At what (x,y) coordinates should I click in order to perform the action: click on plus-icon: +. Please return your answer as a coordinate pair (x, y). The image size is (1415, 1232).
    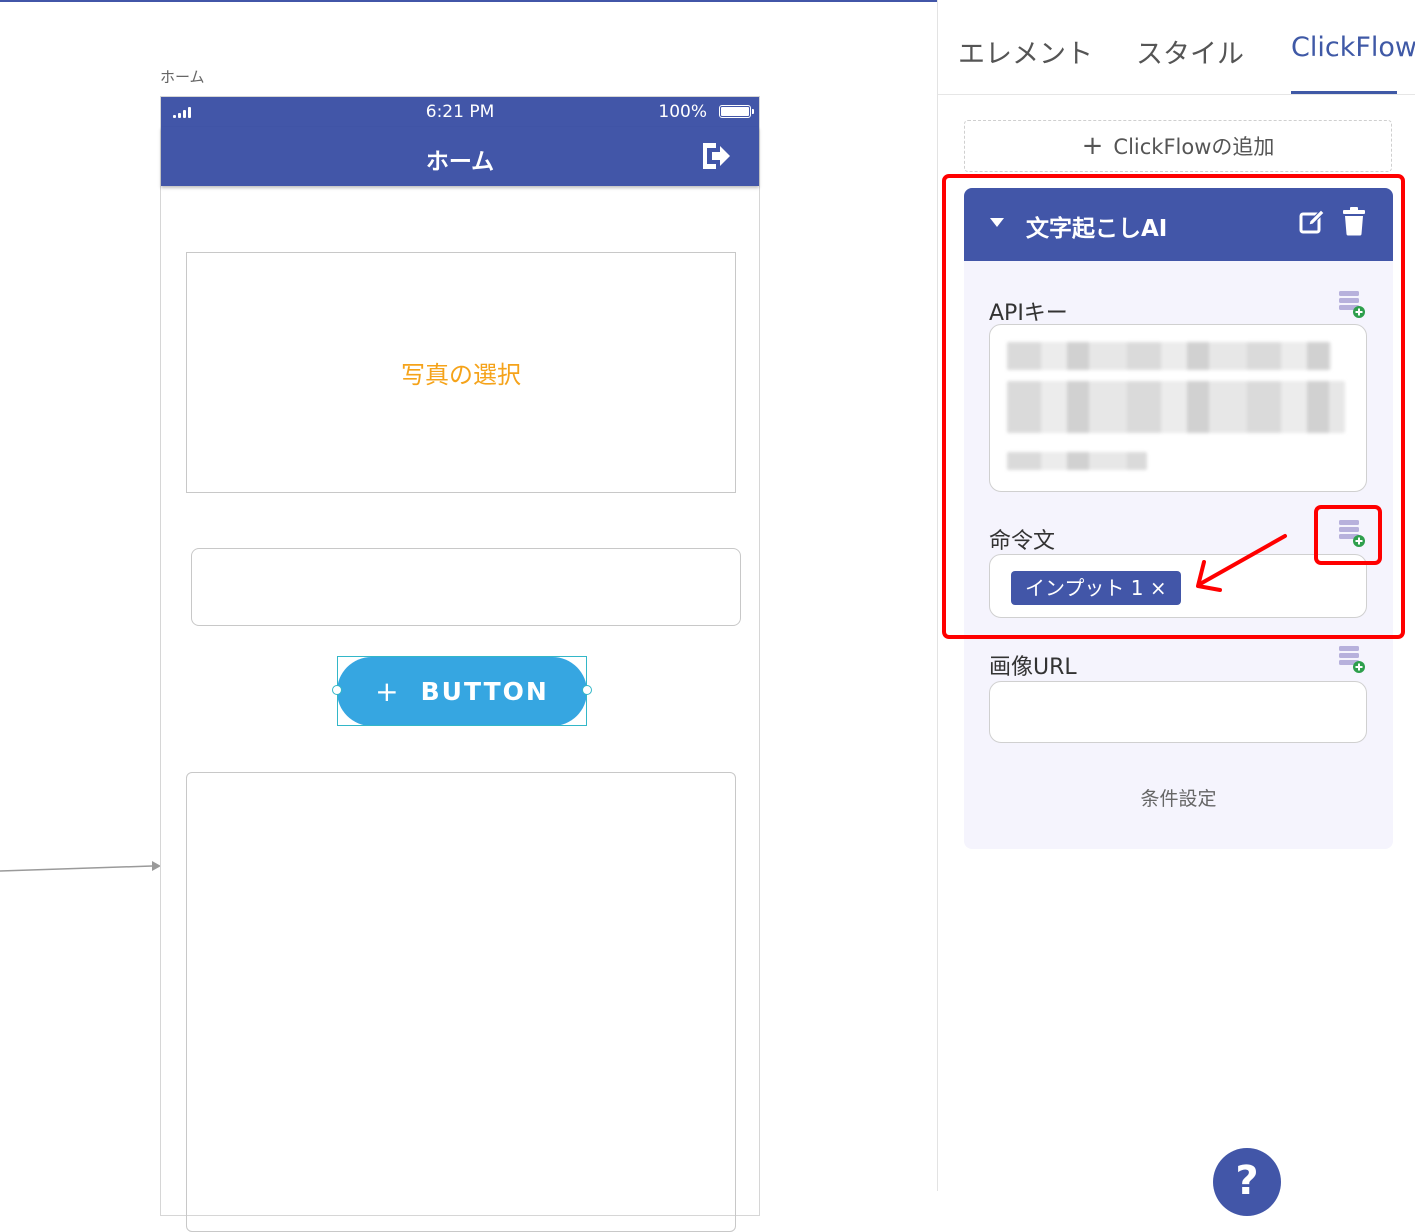
    Looking at the image, I should click on (1092, 146).